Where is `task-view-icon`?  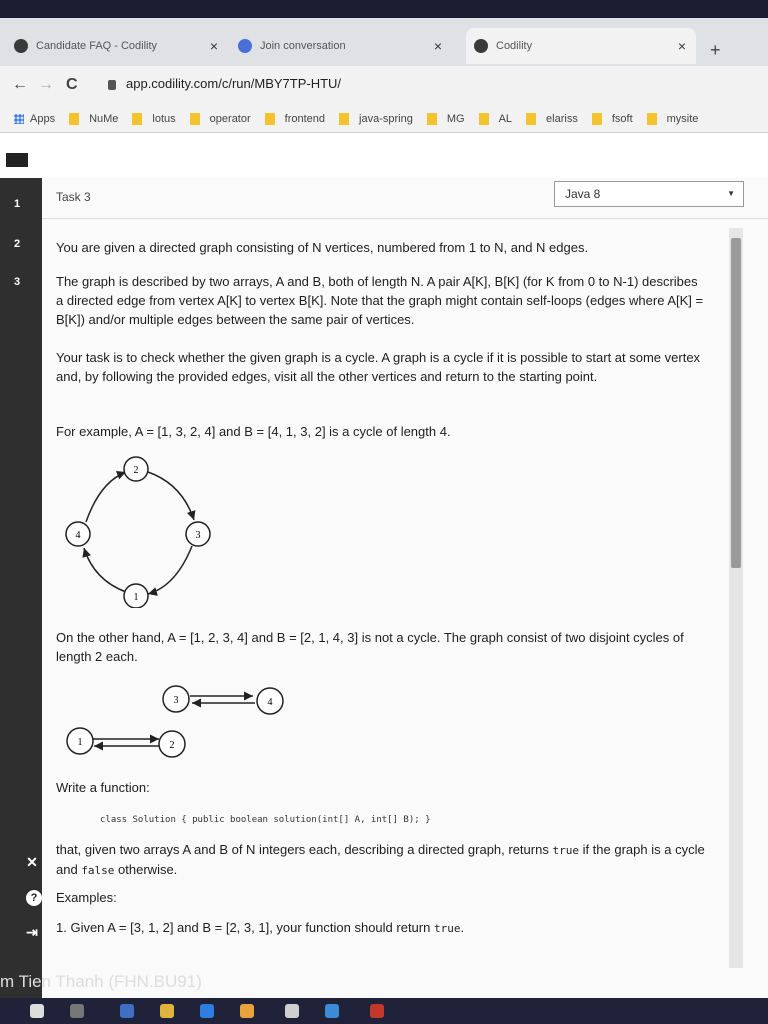
task-view-icon is located at coordinates (77, 1011).